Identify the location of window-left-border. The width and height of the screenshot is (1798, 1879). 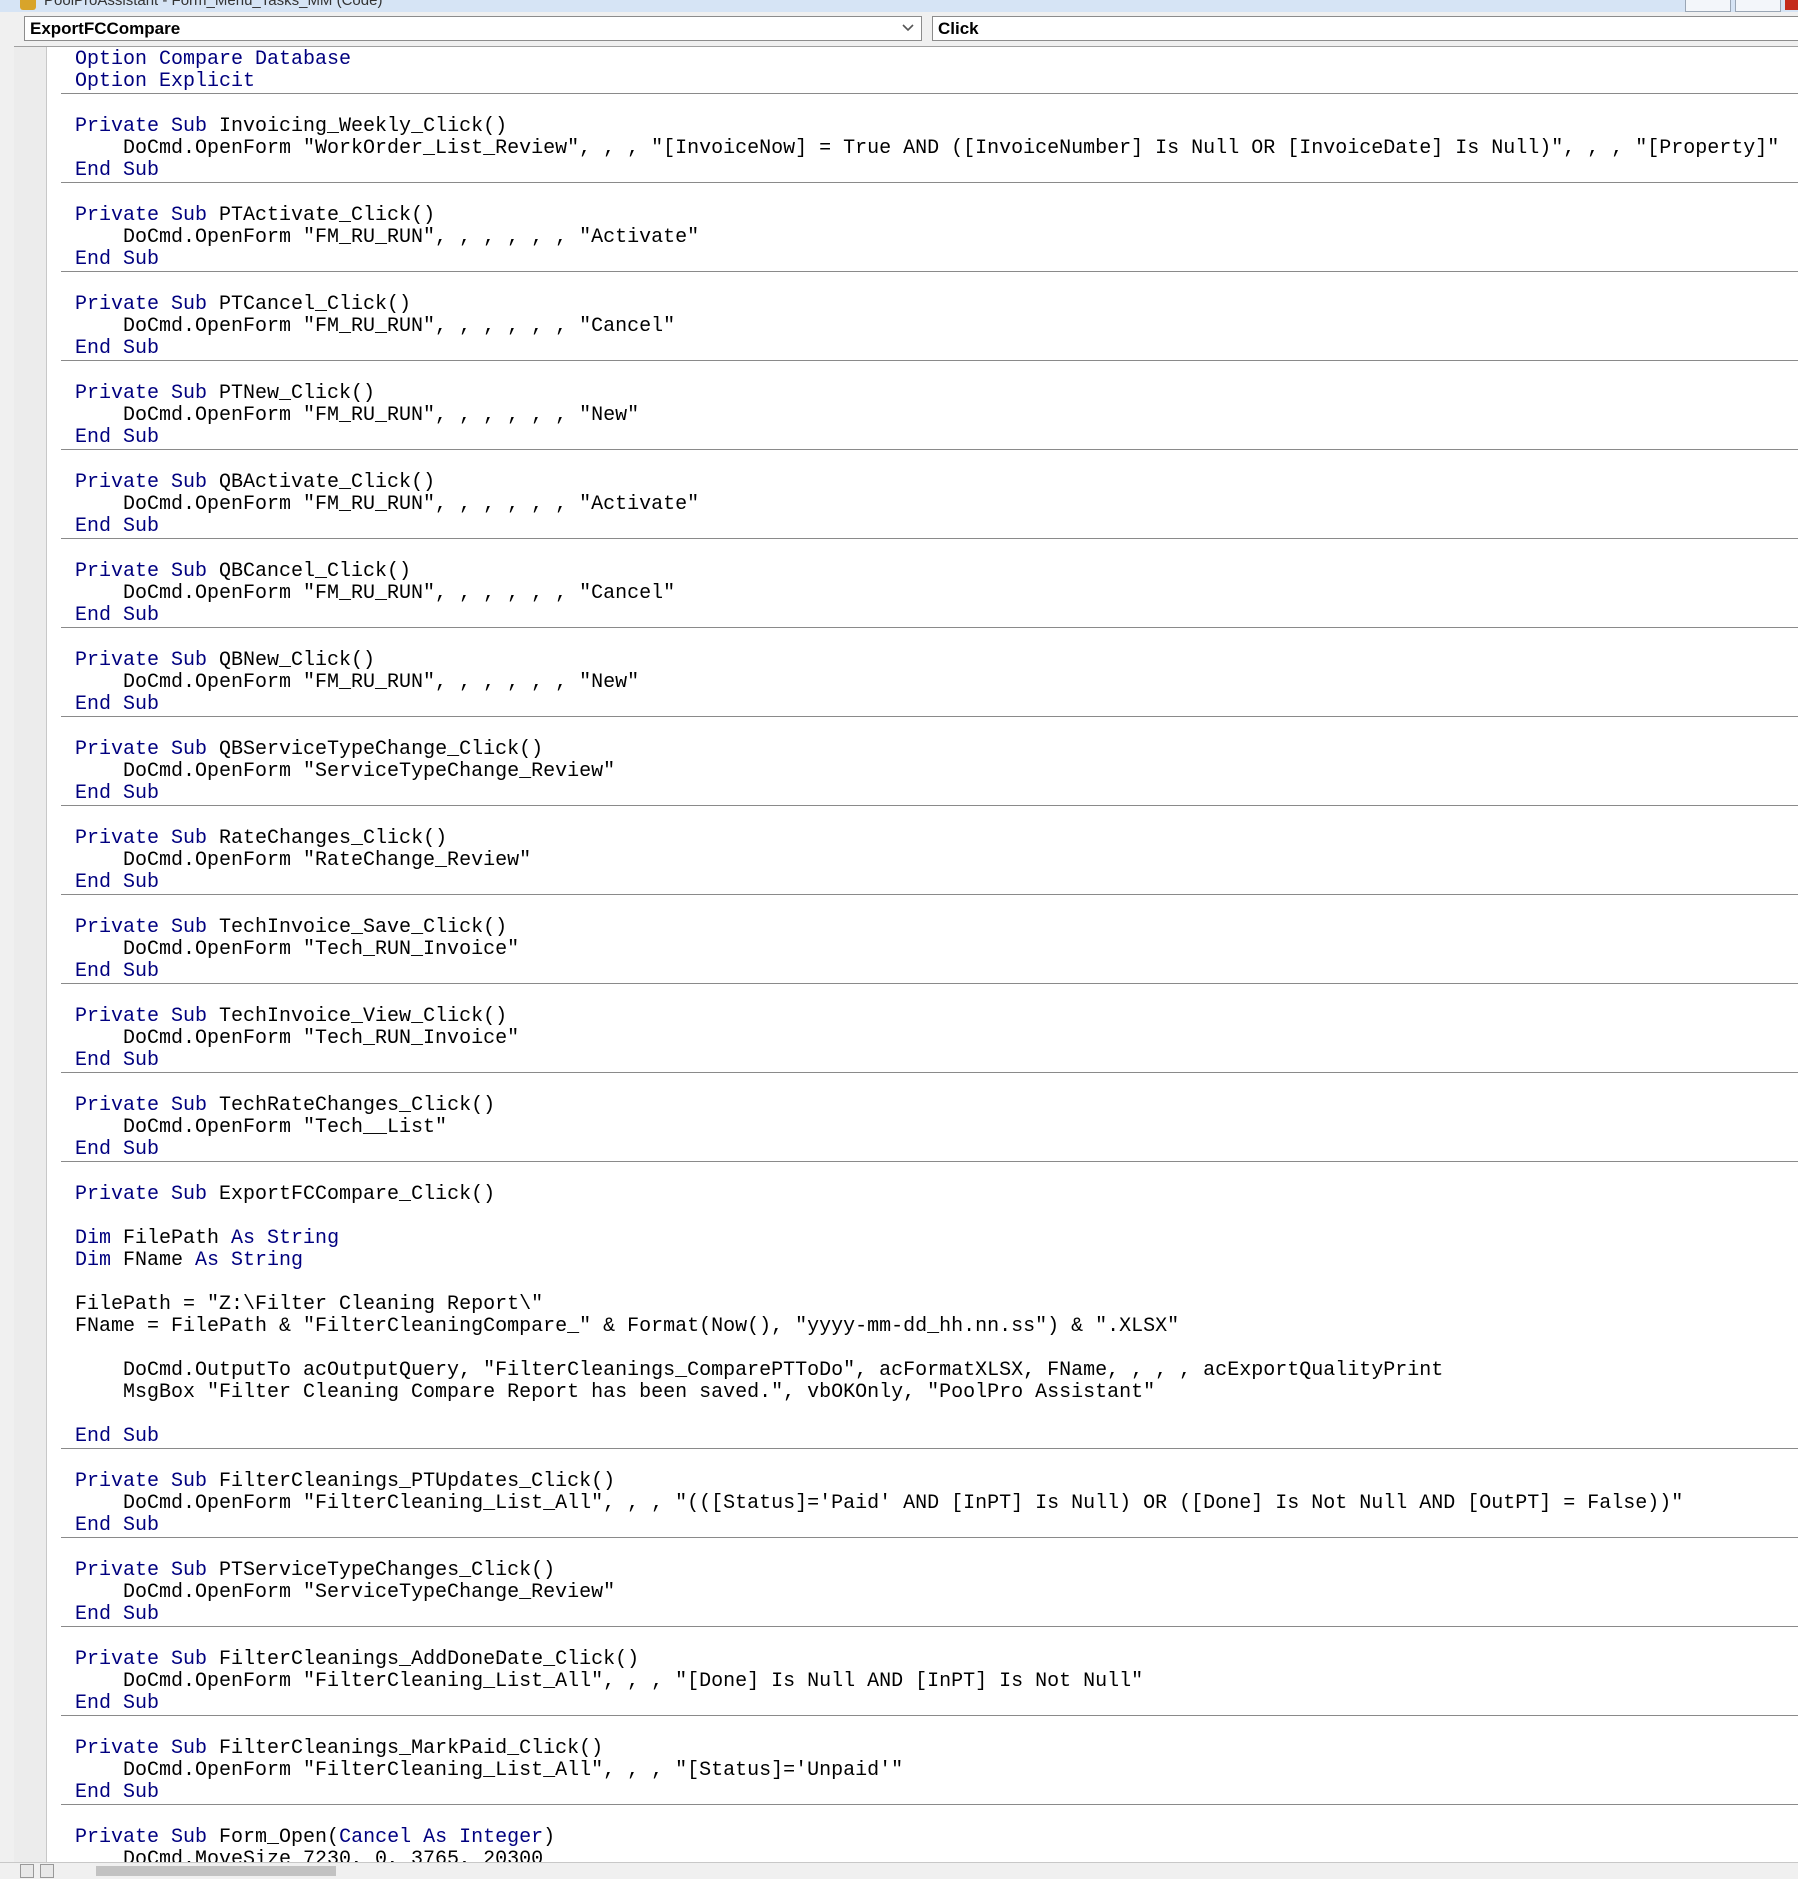
(7, 954).